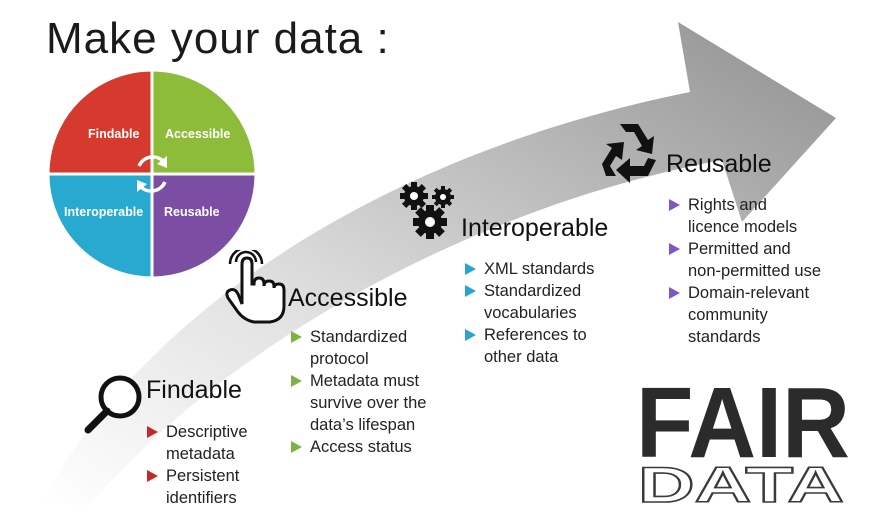 This screenshot has width=879, height=525. What do you see at coordinates (218, 38) in the screenshot?
I see `page-title: Make your data :` at bounding box center [218, 38].